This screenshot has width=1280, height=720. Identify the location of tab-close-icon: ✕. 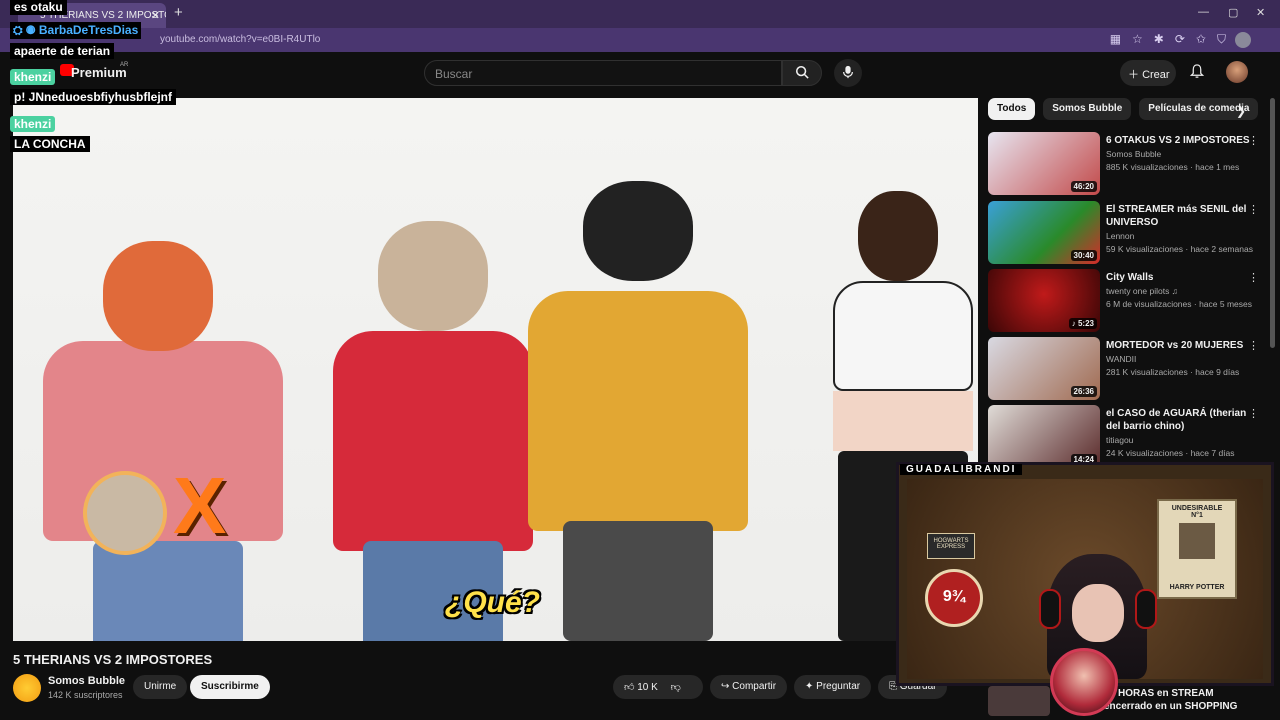
(155, 15).